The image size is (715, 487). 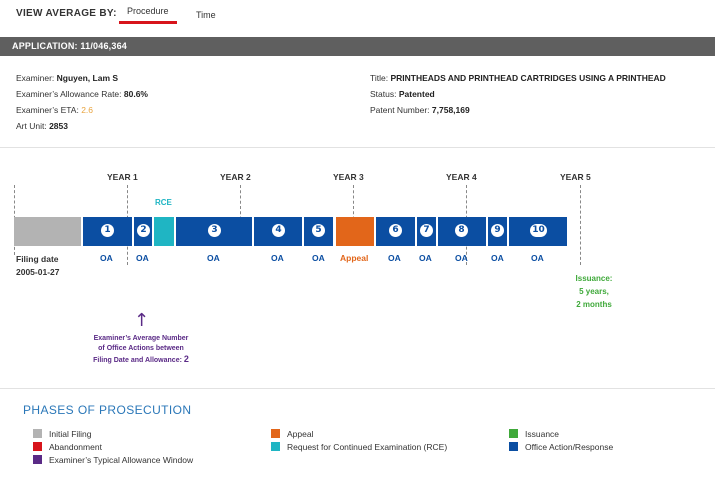 I want to click on initial-filing-segment, so click(x=47, y=231).